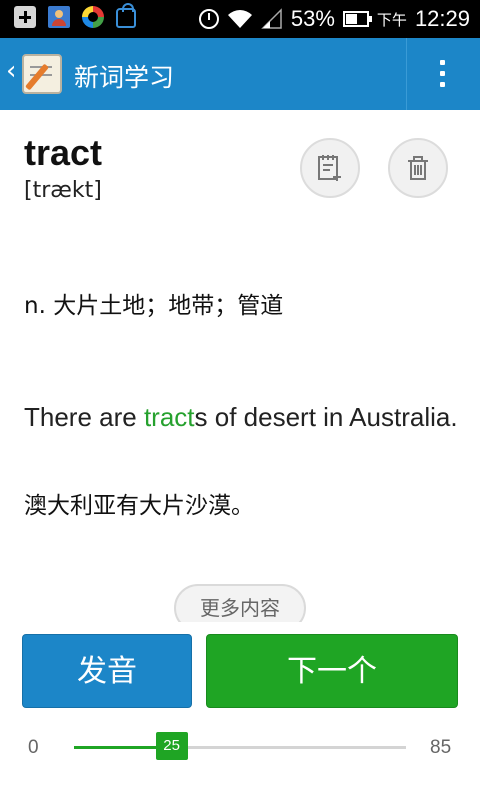  I want to click on wifi-icon, so click(240, 19).